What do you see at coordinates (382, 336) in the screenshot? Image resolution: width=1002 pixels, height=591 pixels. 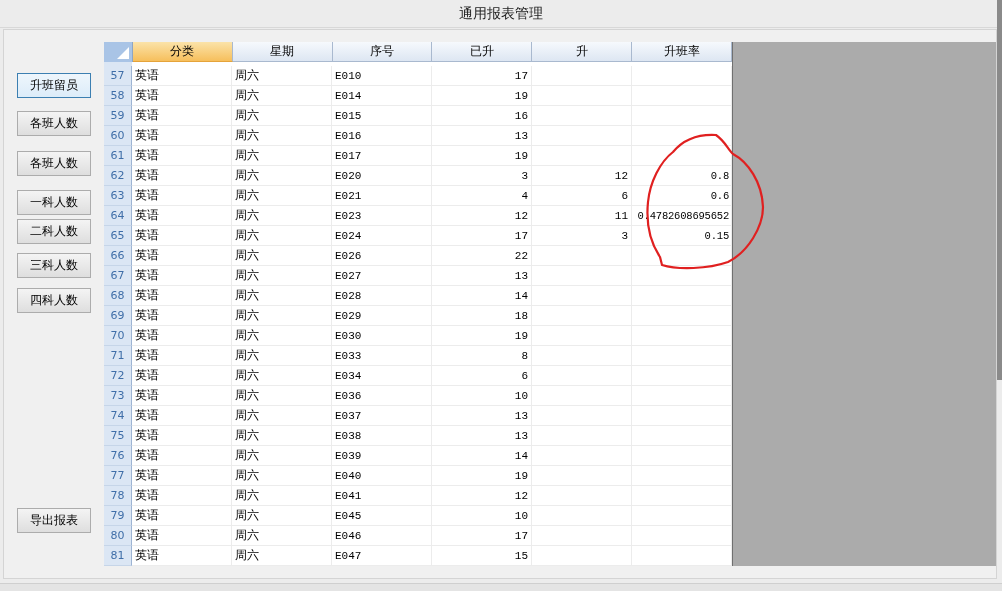 I see `table-cell: E030` at bounding box center [382, 336].